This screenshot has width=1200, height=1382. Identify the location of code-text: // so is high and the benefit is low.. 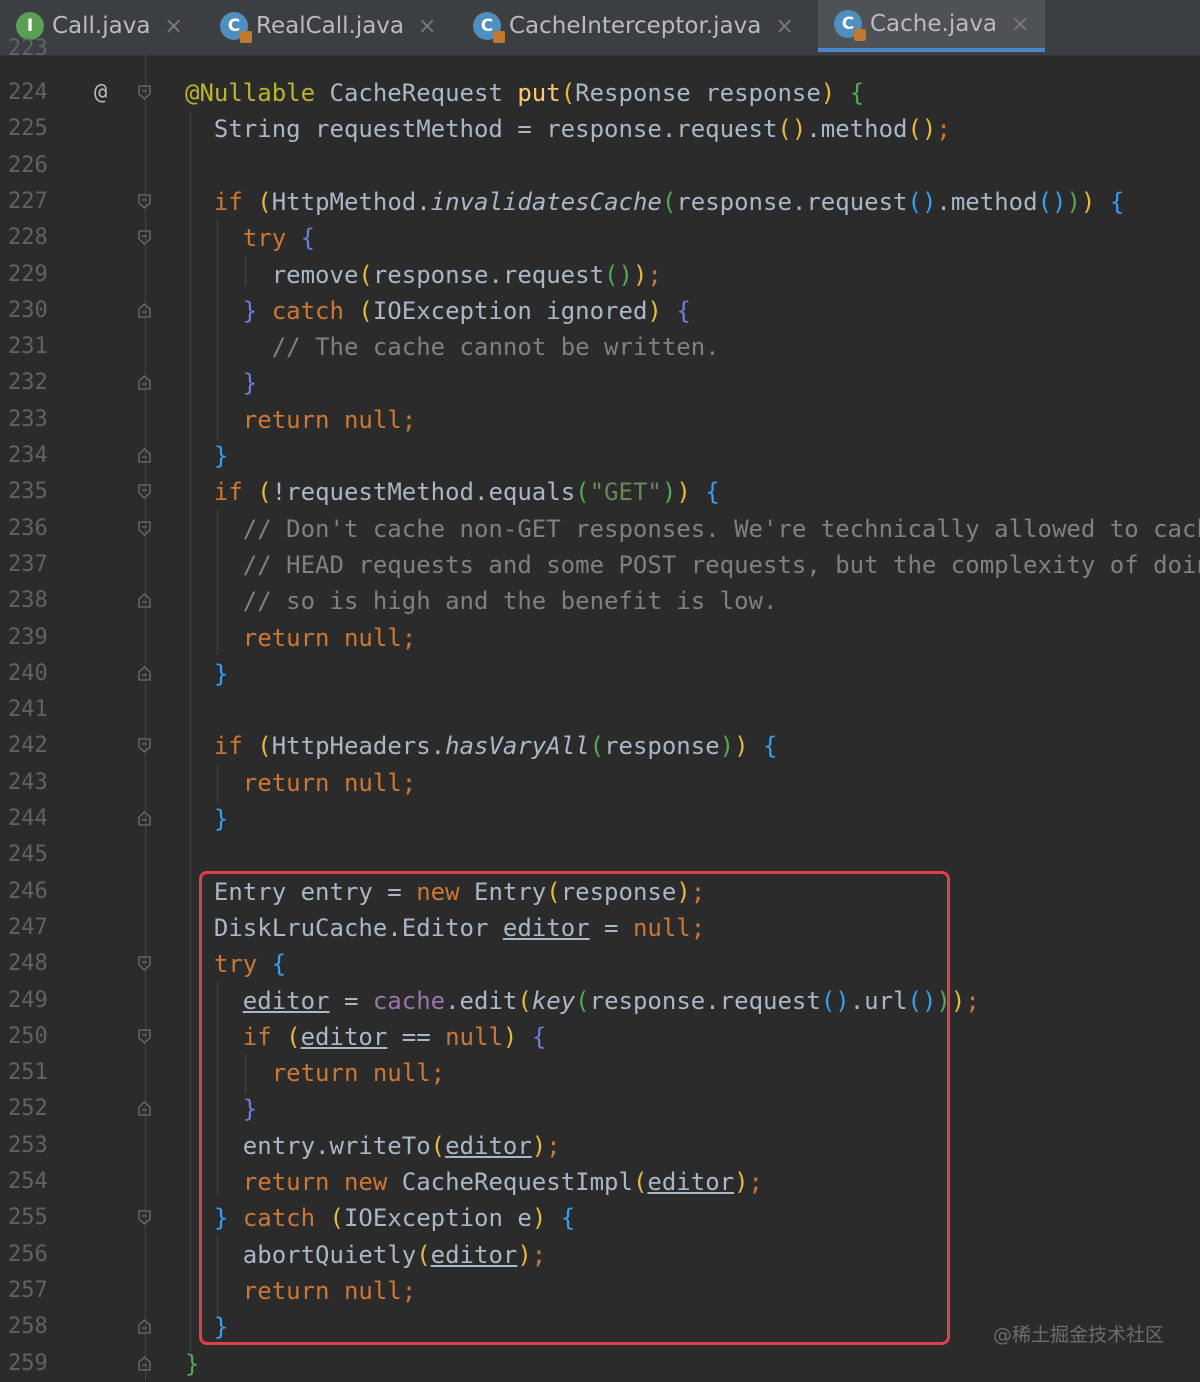
(510, 601).